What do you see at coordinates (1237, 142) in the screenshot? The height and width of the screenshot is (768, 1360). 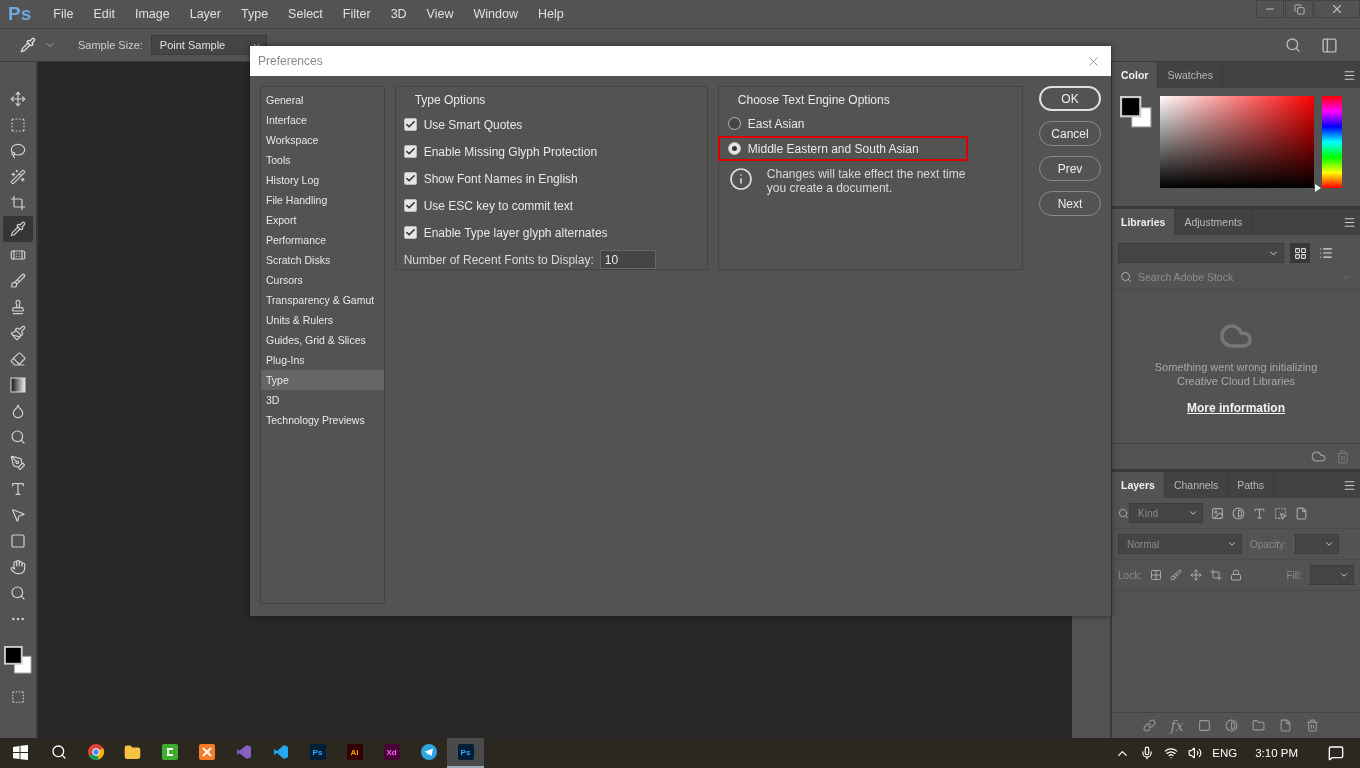 I see `color-field` at bounding box center [1237, 142].